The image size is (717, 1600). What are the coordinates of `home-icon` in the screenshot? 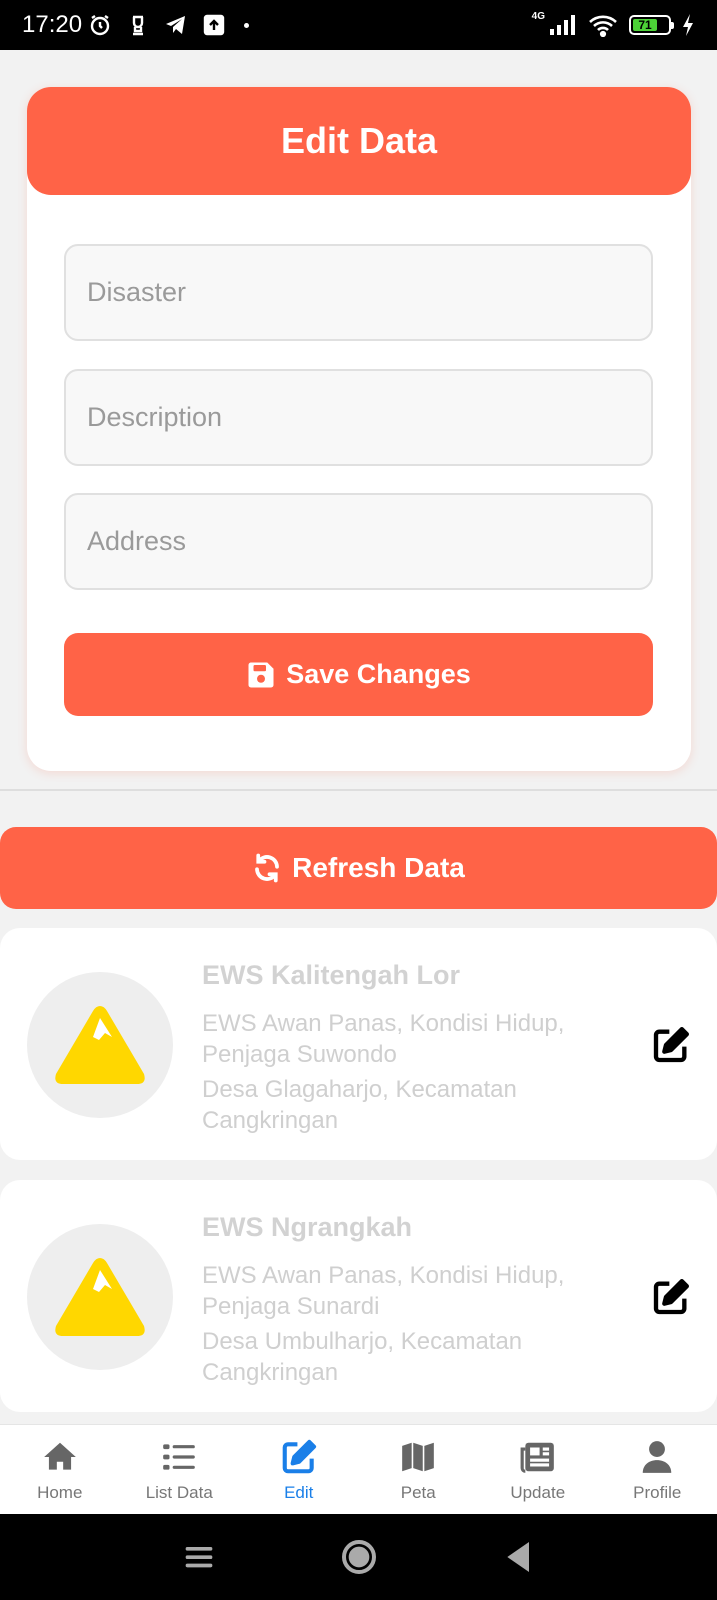 It's located at (59, 1456).